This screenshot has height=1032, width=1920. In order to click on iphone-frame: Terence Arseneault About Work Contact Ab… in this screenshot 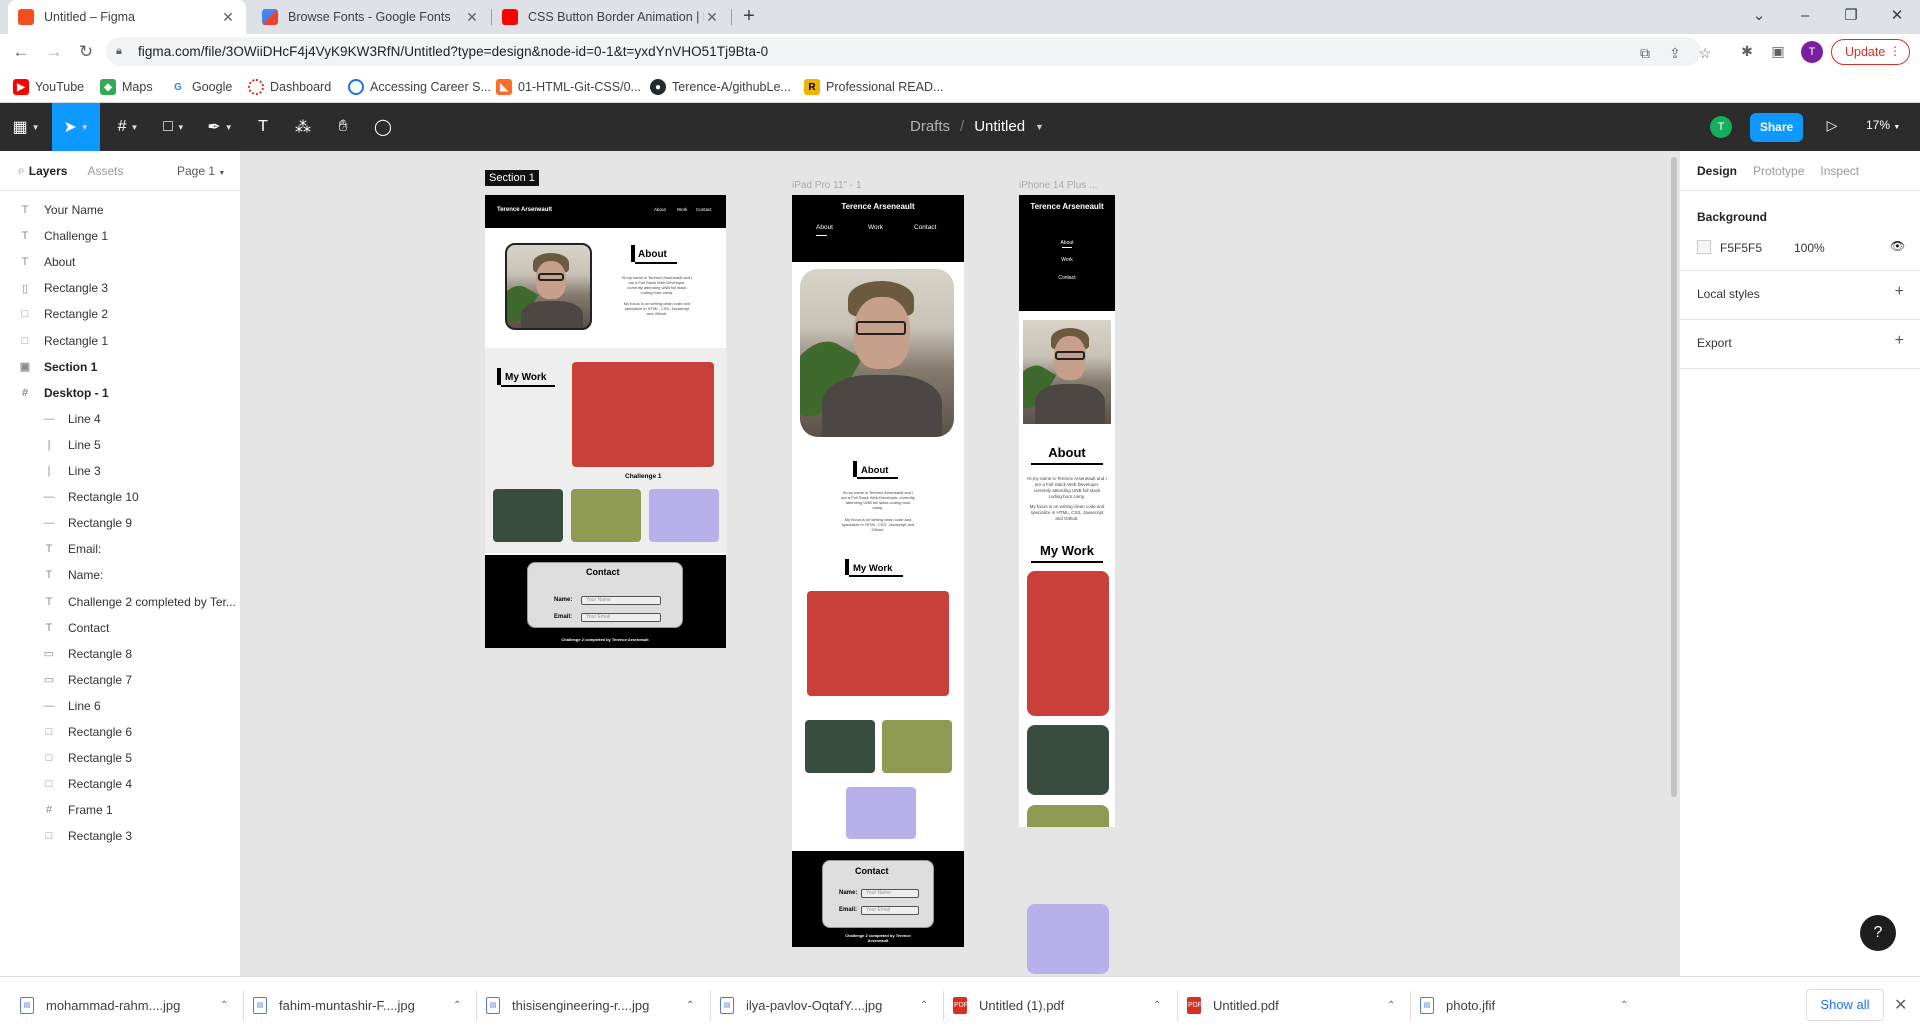, I will do `click(1067, 511)`.